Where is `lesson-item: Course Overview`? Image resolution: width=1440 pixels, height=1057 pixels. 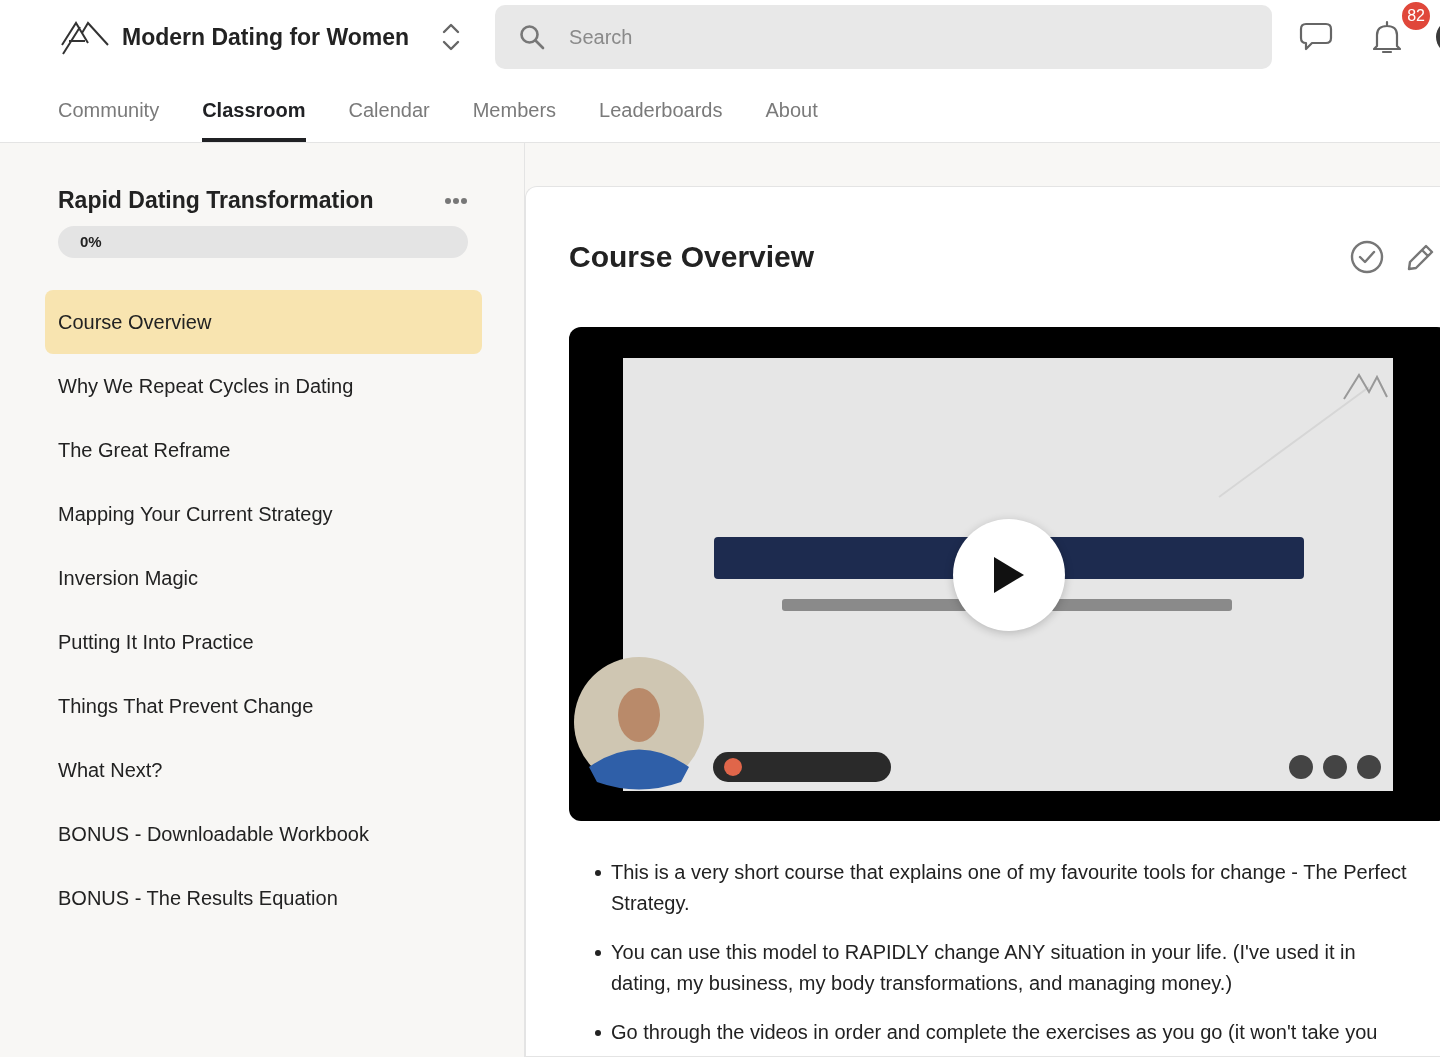
lesson-item: Course Overview is located at coordinates (263, 322).